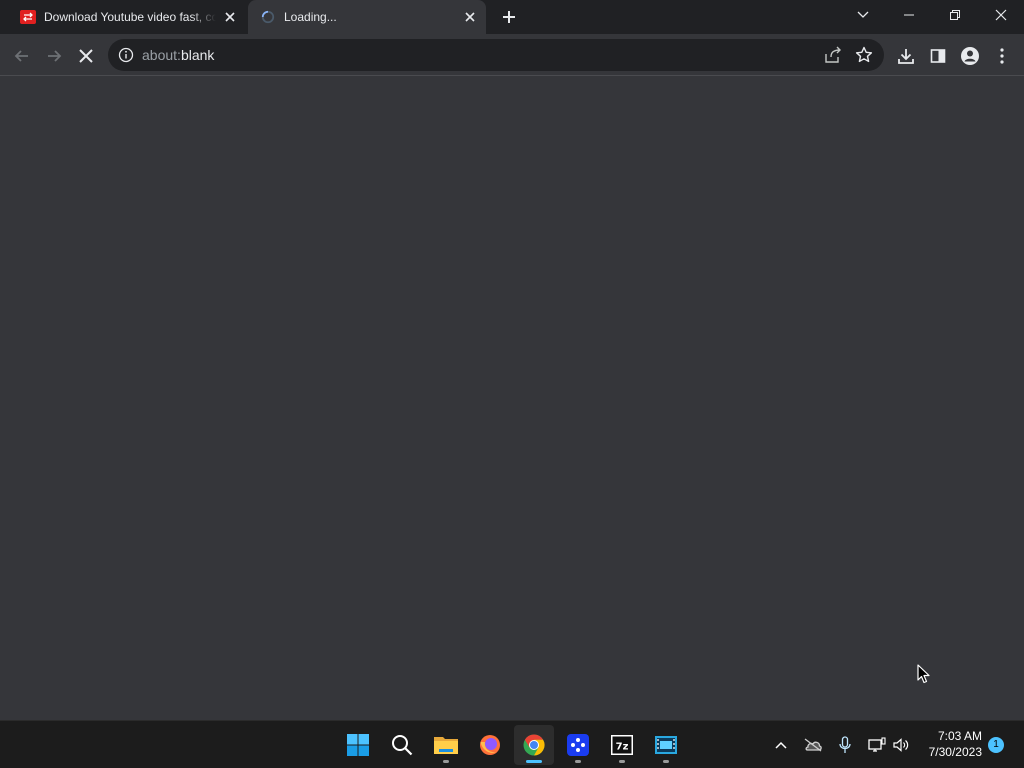 The width and height of the screenshot is (1024, 768). I want to click on start-button, so click(358, 745).